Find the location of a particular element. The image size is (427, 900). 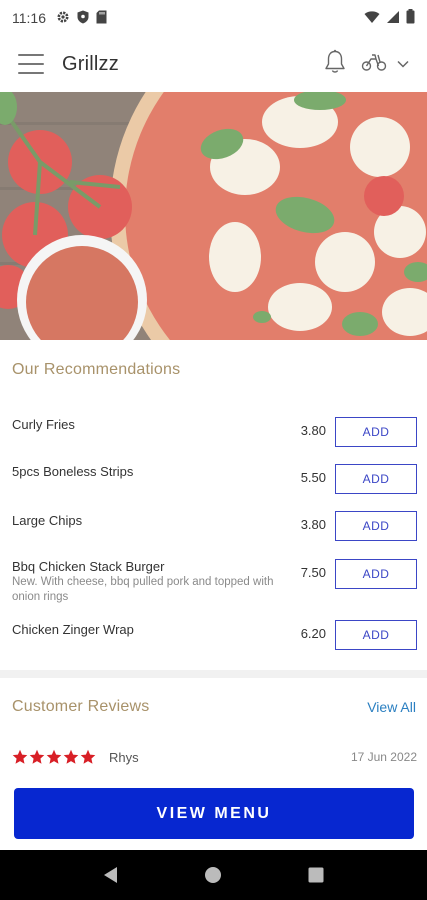

item-price: 6.20 is located at coordinates (313, 633).